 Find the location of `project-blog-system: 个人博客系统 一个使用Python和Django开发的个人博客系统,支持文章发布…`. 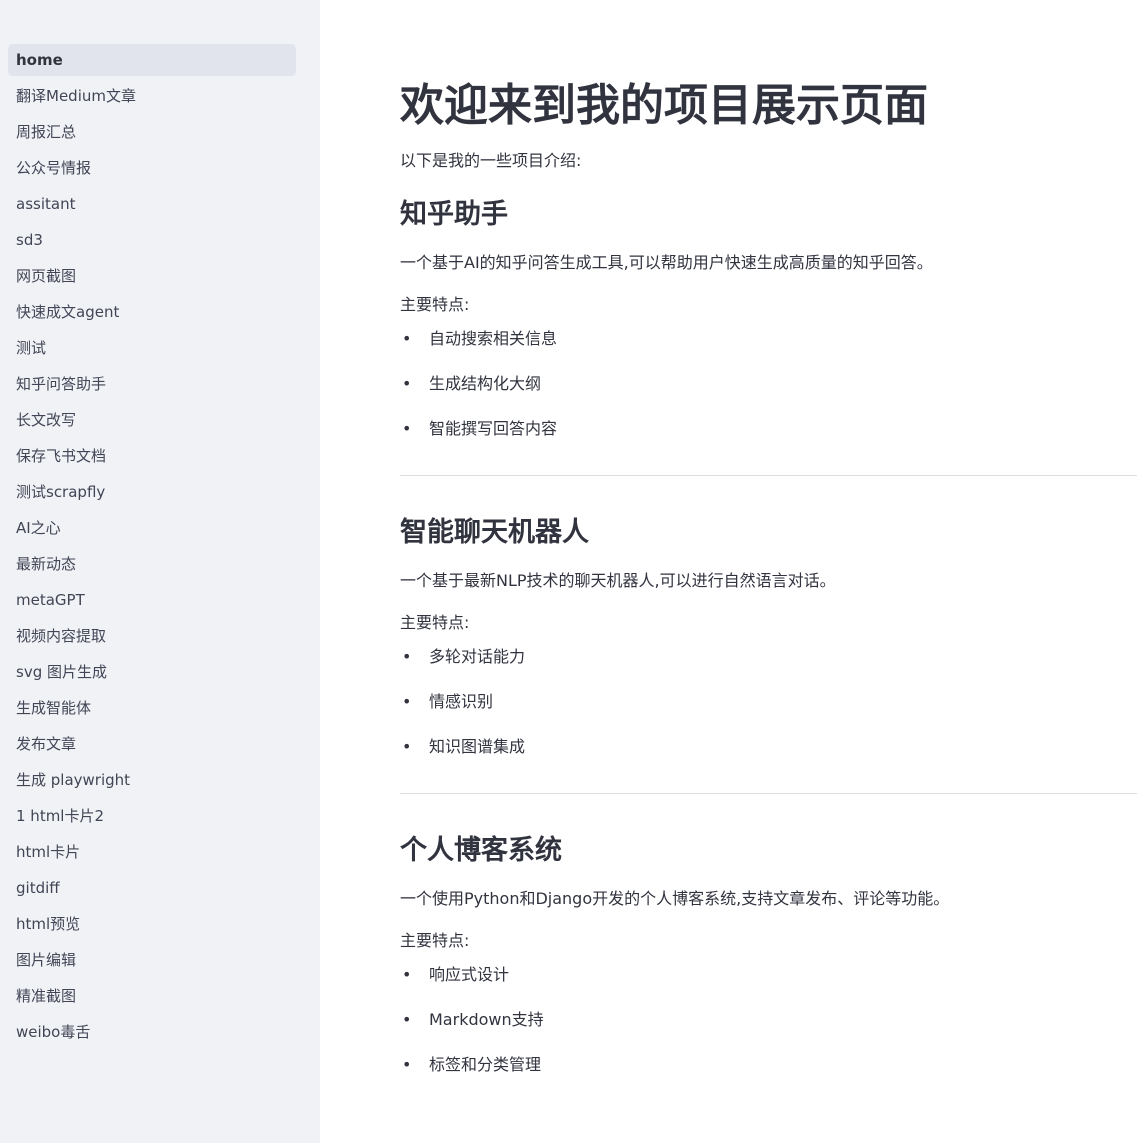

project-blog-system: 个人博客系统 一个使用Python和Django开发的个人博客系统,支持文章发布… is located at coordinates (768, 955).